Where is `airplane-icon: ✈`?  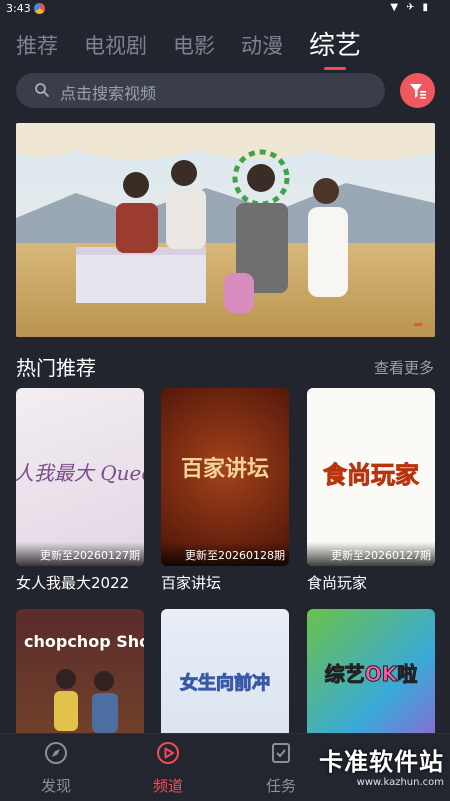 airplane-icon: ✈ is located at coordinates (410, 7).